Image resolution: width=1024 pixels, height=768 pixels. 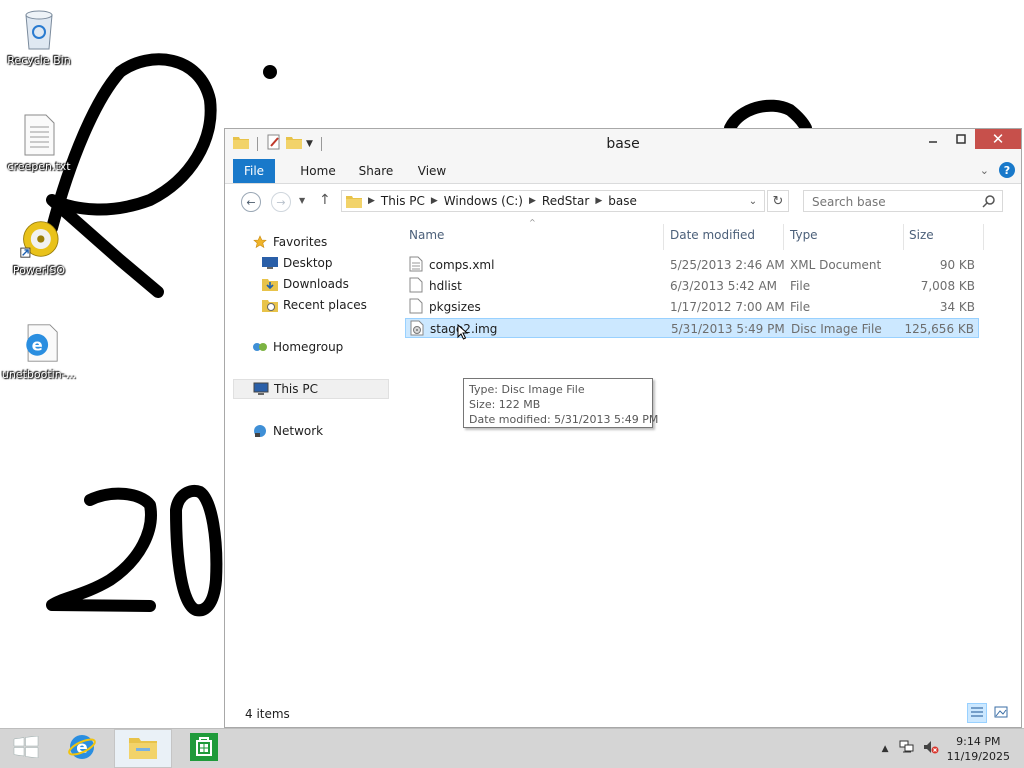 What do you see at coordinates (885, 749) in the screenshot?
I see `show-hidden-icons-icon: ▲` at bounding box center [885, 749].